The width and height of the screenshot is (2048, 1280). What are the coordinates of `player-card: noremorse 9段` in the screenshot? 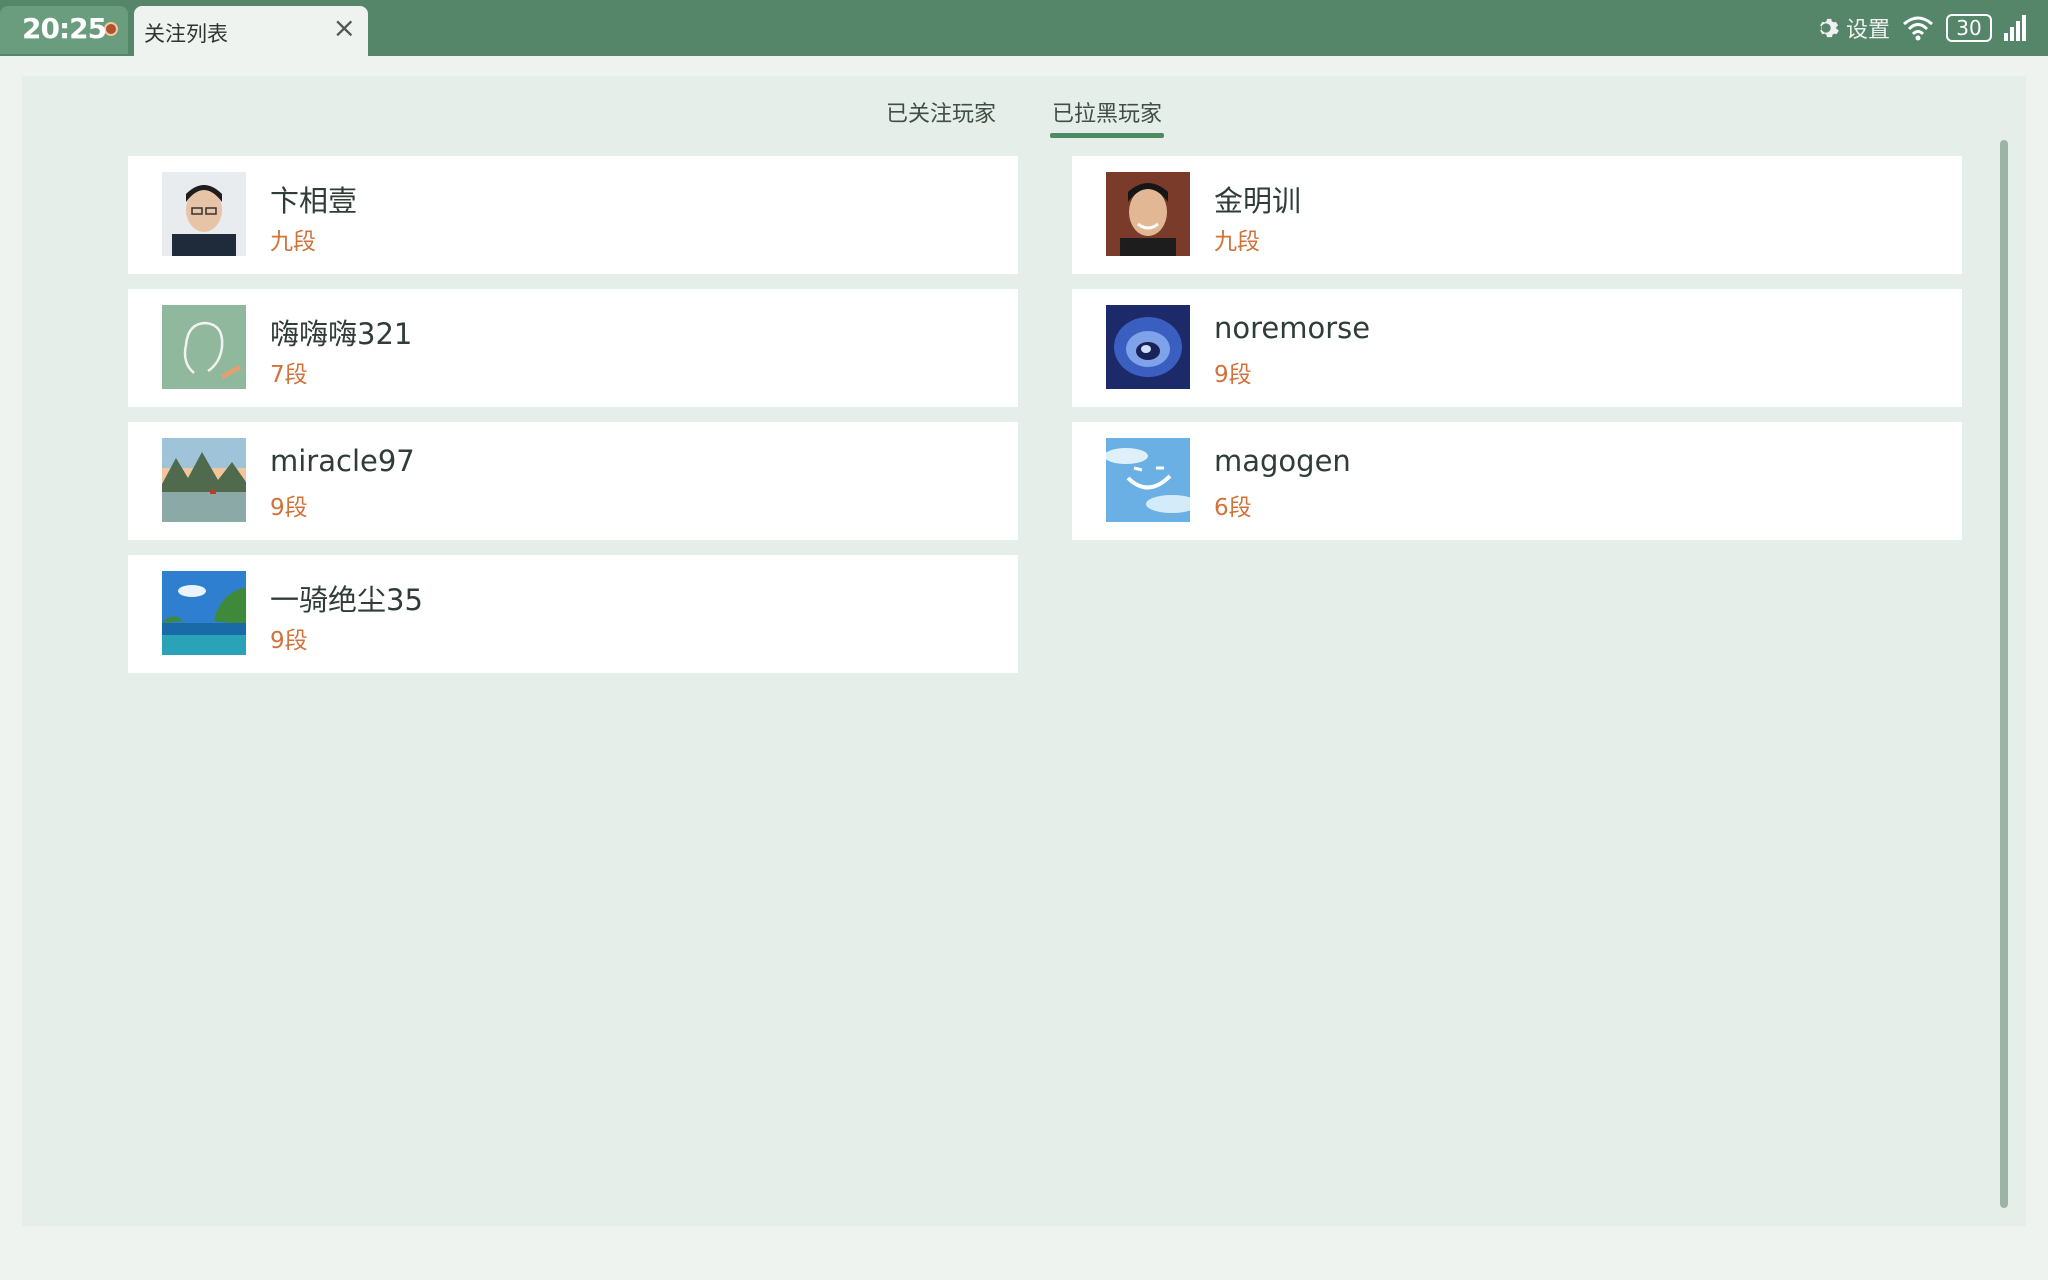 It's located at (1517, 348).